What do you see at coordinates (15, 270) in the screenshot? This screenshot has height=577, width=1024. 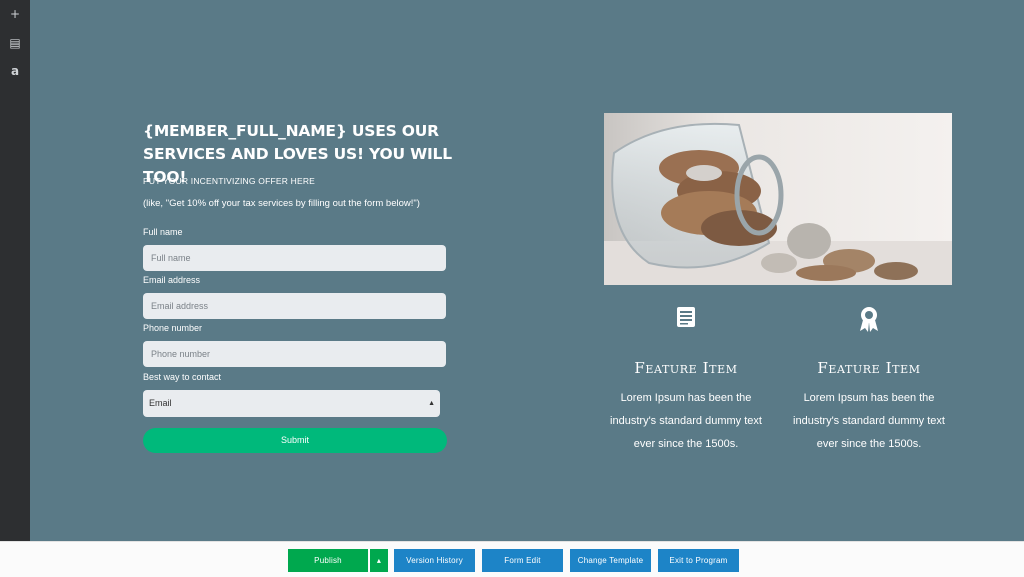 I see `editor-sidebar: + ▤ a` at bounding box center [15, 270].